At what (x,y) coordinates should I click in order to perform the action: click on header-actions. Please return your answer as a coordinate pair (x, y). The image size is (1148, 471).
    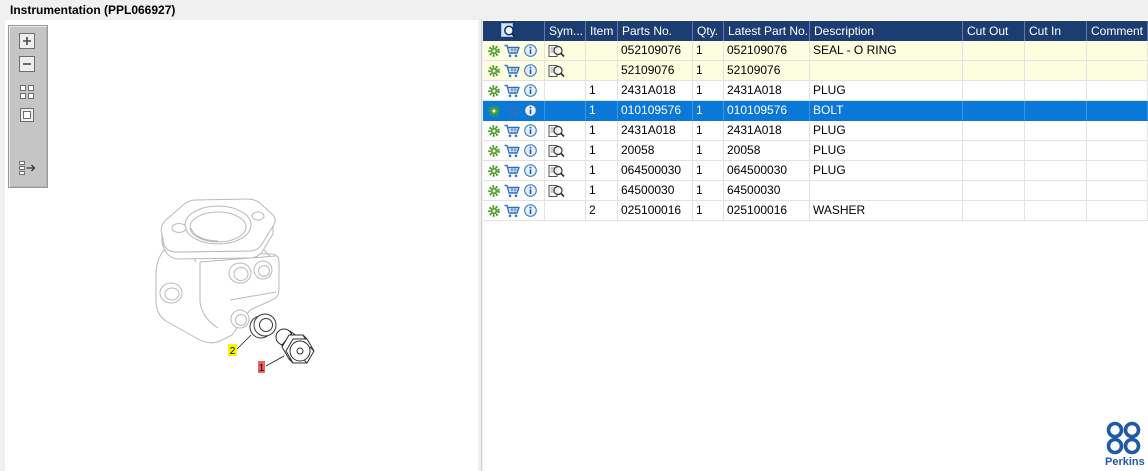
    Looking at the image, I should click on (514, 31).